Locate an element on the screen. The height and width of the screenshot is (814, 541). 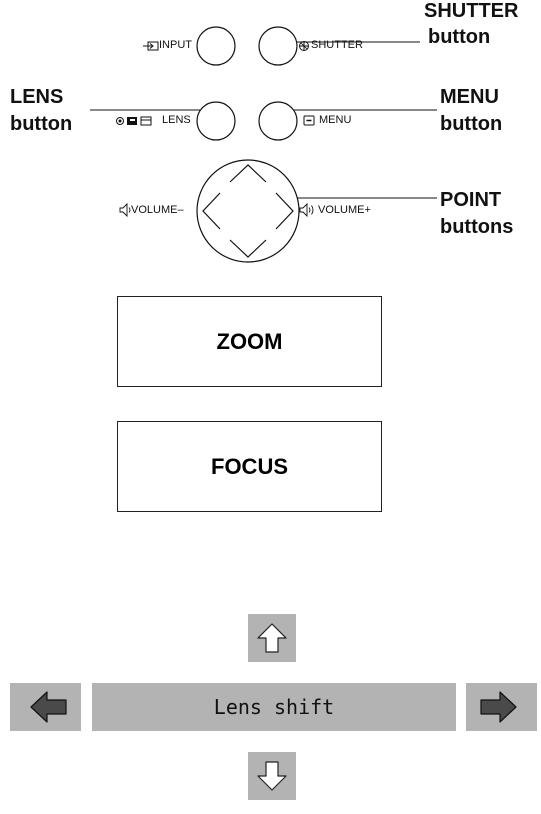
input-icon is located at coordinates (151, 46).